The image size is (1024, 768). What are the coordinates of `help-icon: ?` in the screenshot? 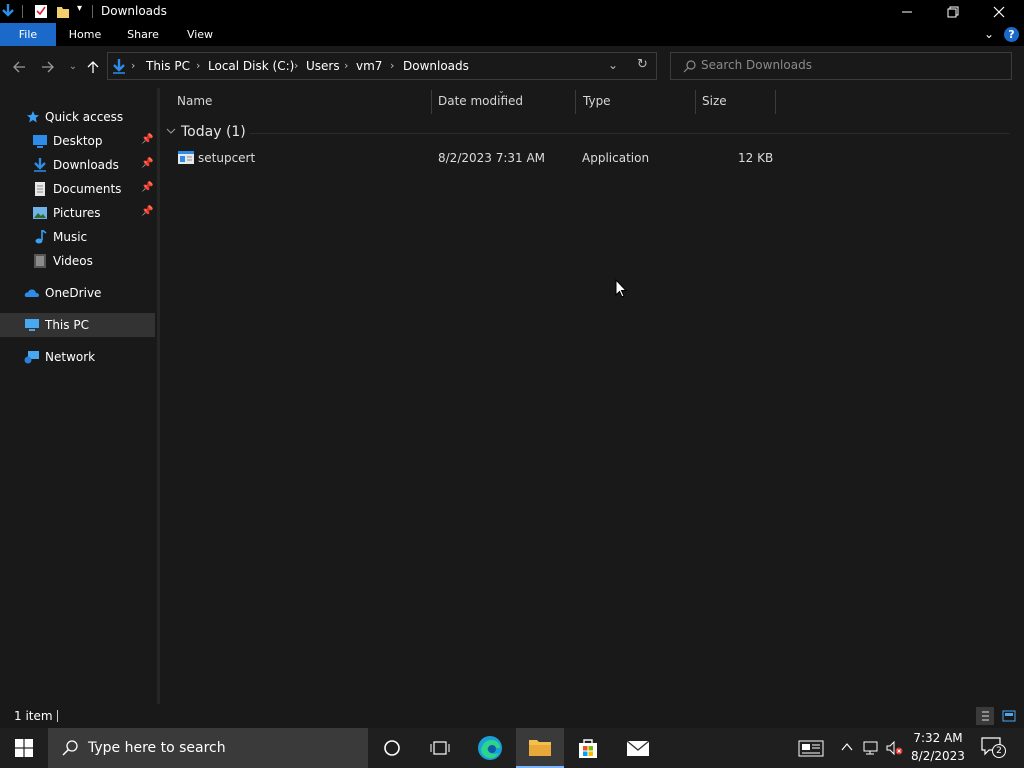 It's located at (1011, 34).